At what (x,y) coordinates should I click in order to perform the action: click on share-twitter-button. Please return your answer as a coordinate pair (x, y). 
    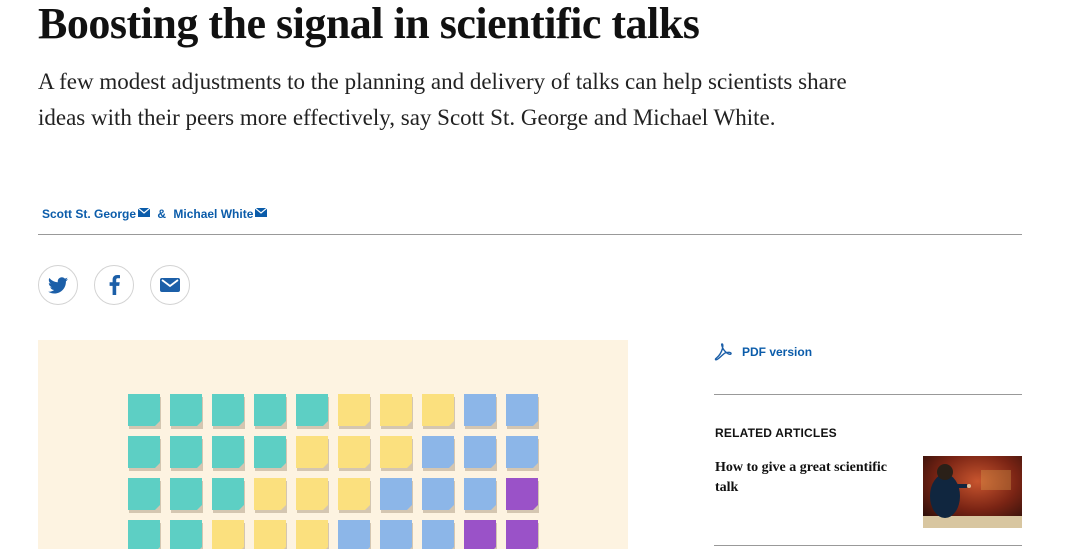
    Looking at the image, I should click on (58, 285).